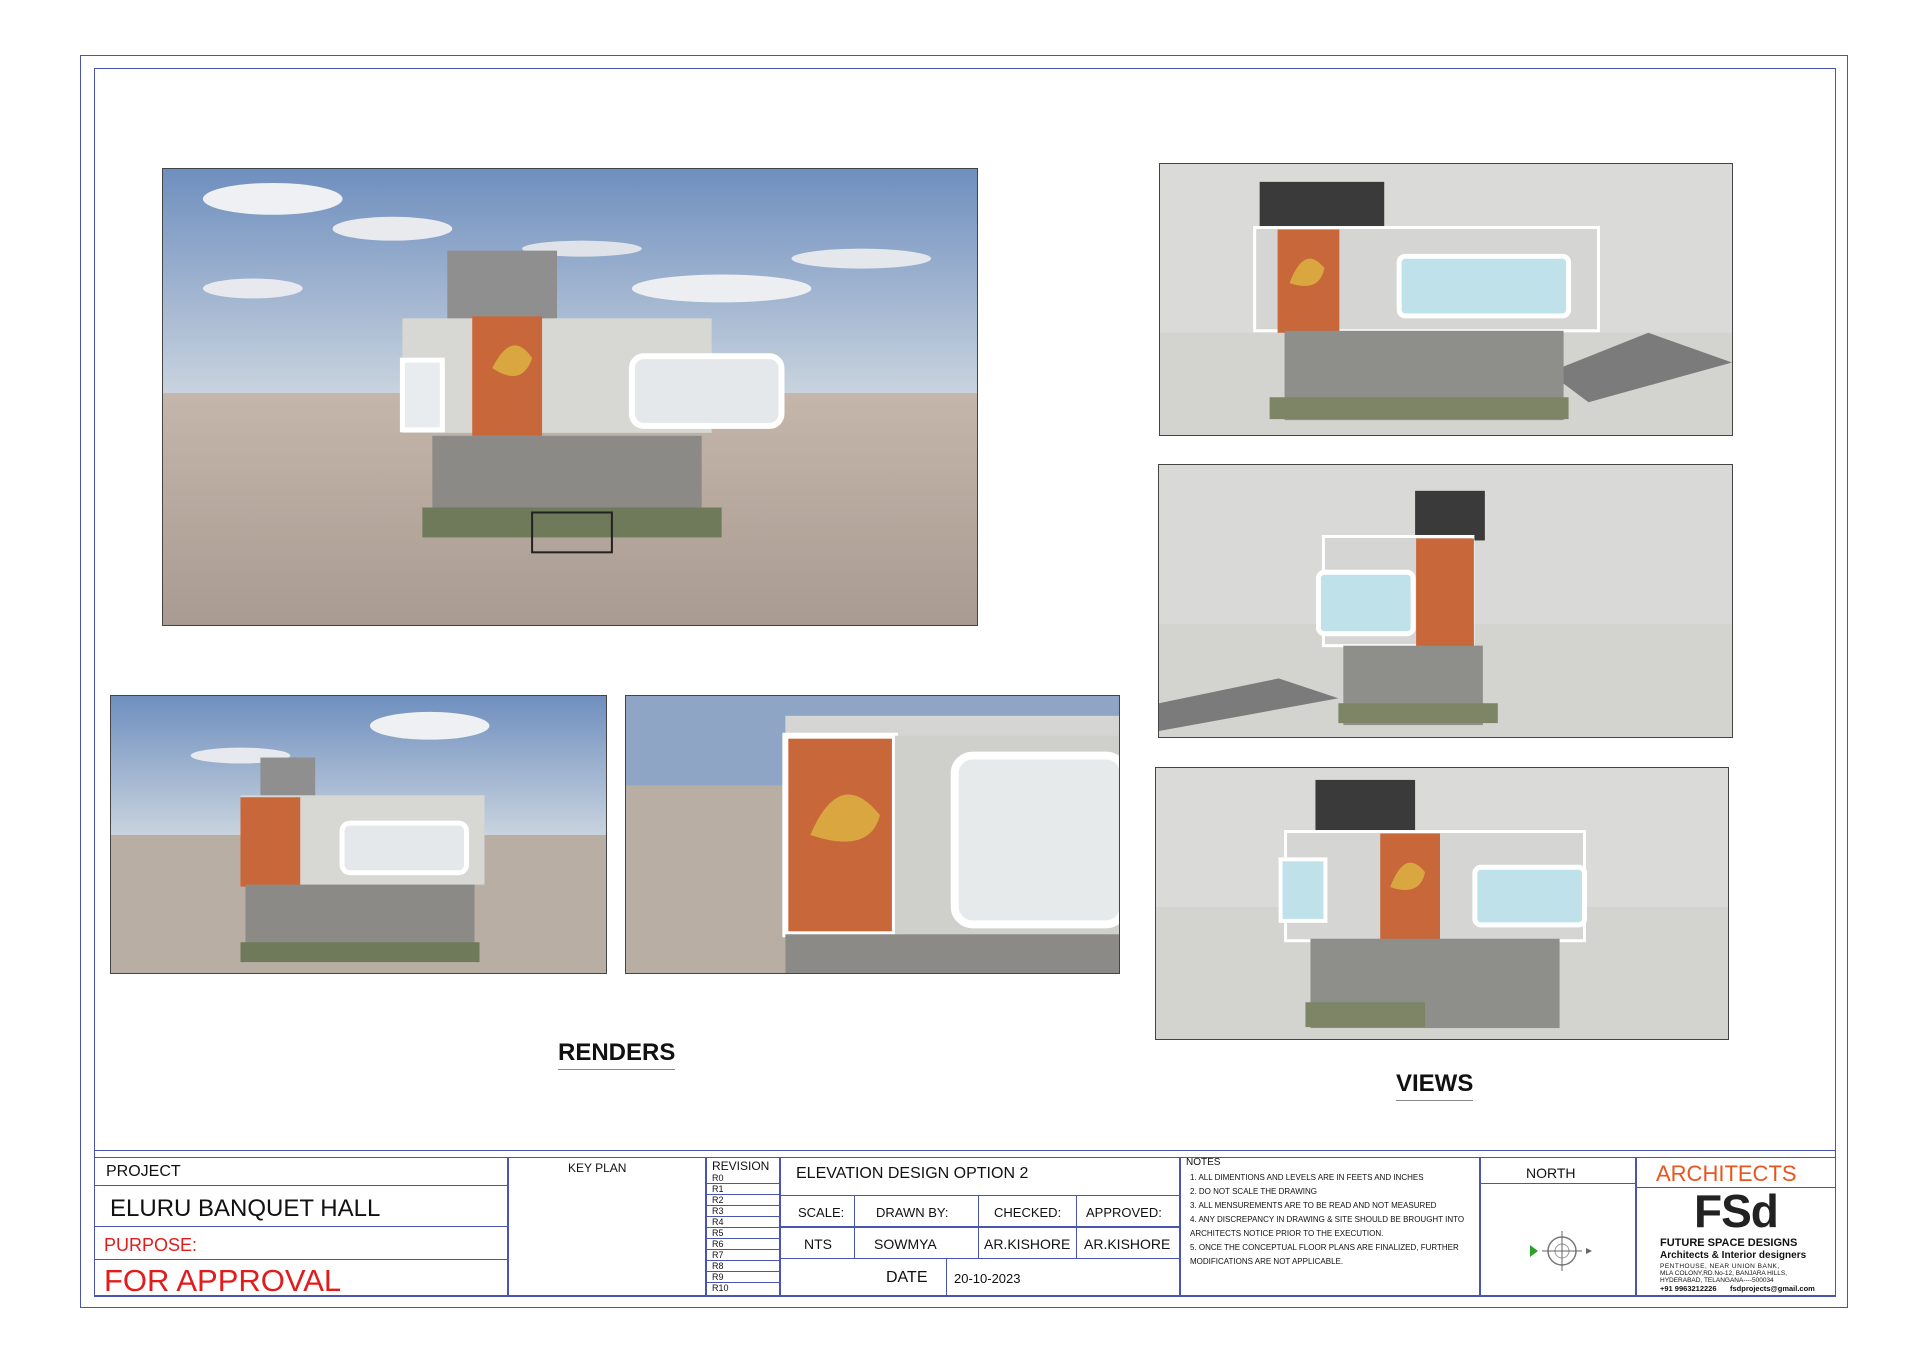 Image resolution: width=1920 pixels, height=1358 pixels. I want to click on firm-name: FUTURE SPACE DESIGNS, so click(1729, 1243).